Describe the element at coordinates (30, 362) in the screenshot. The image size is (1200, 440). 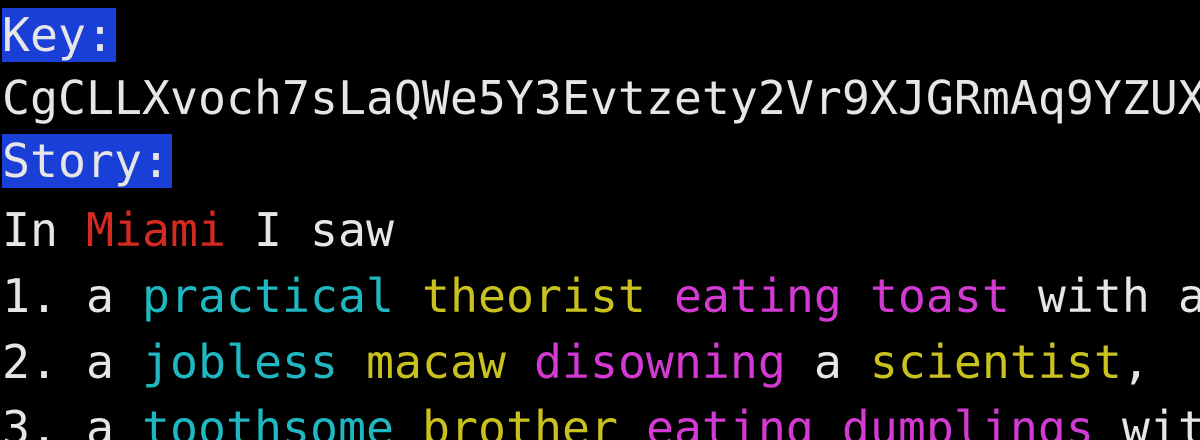
I see `item-number: 2.` at that location.